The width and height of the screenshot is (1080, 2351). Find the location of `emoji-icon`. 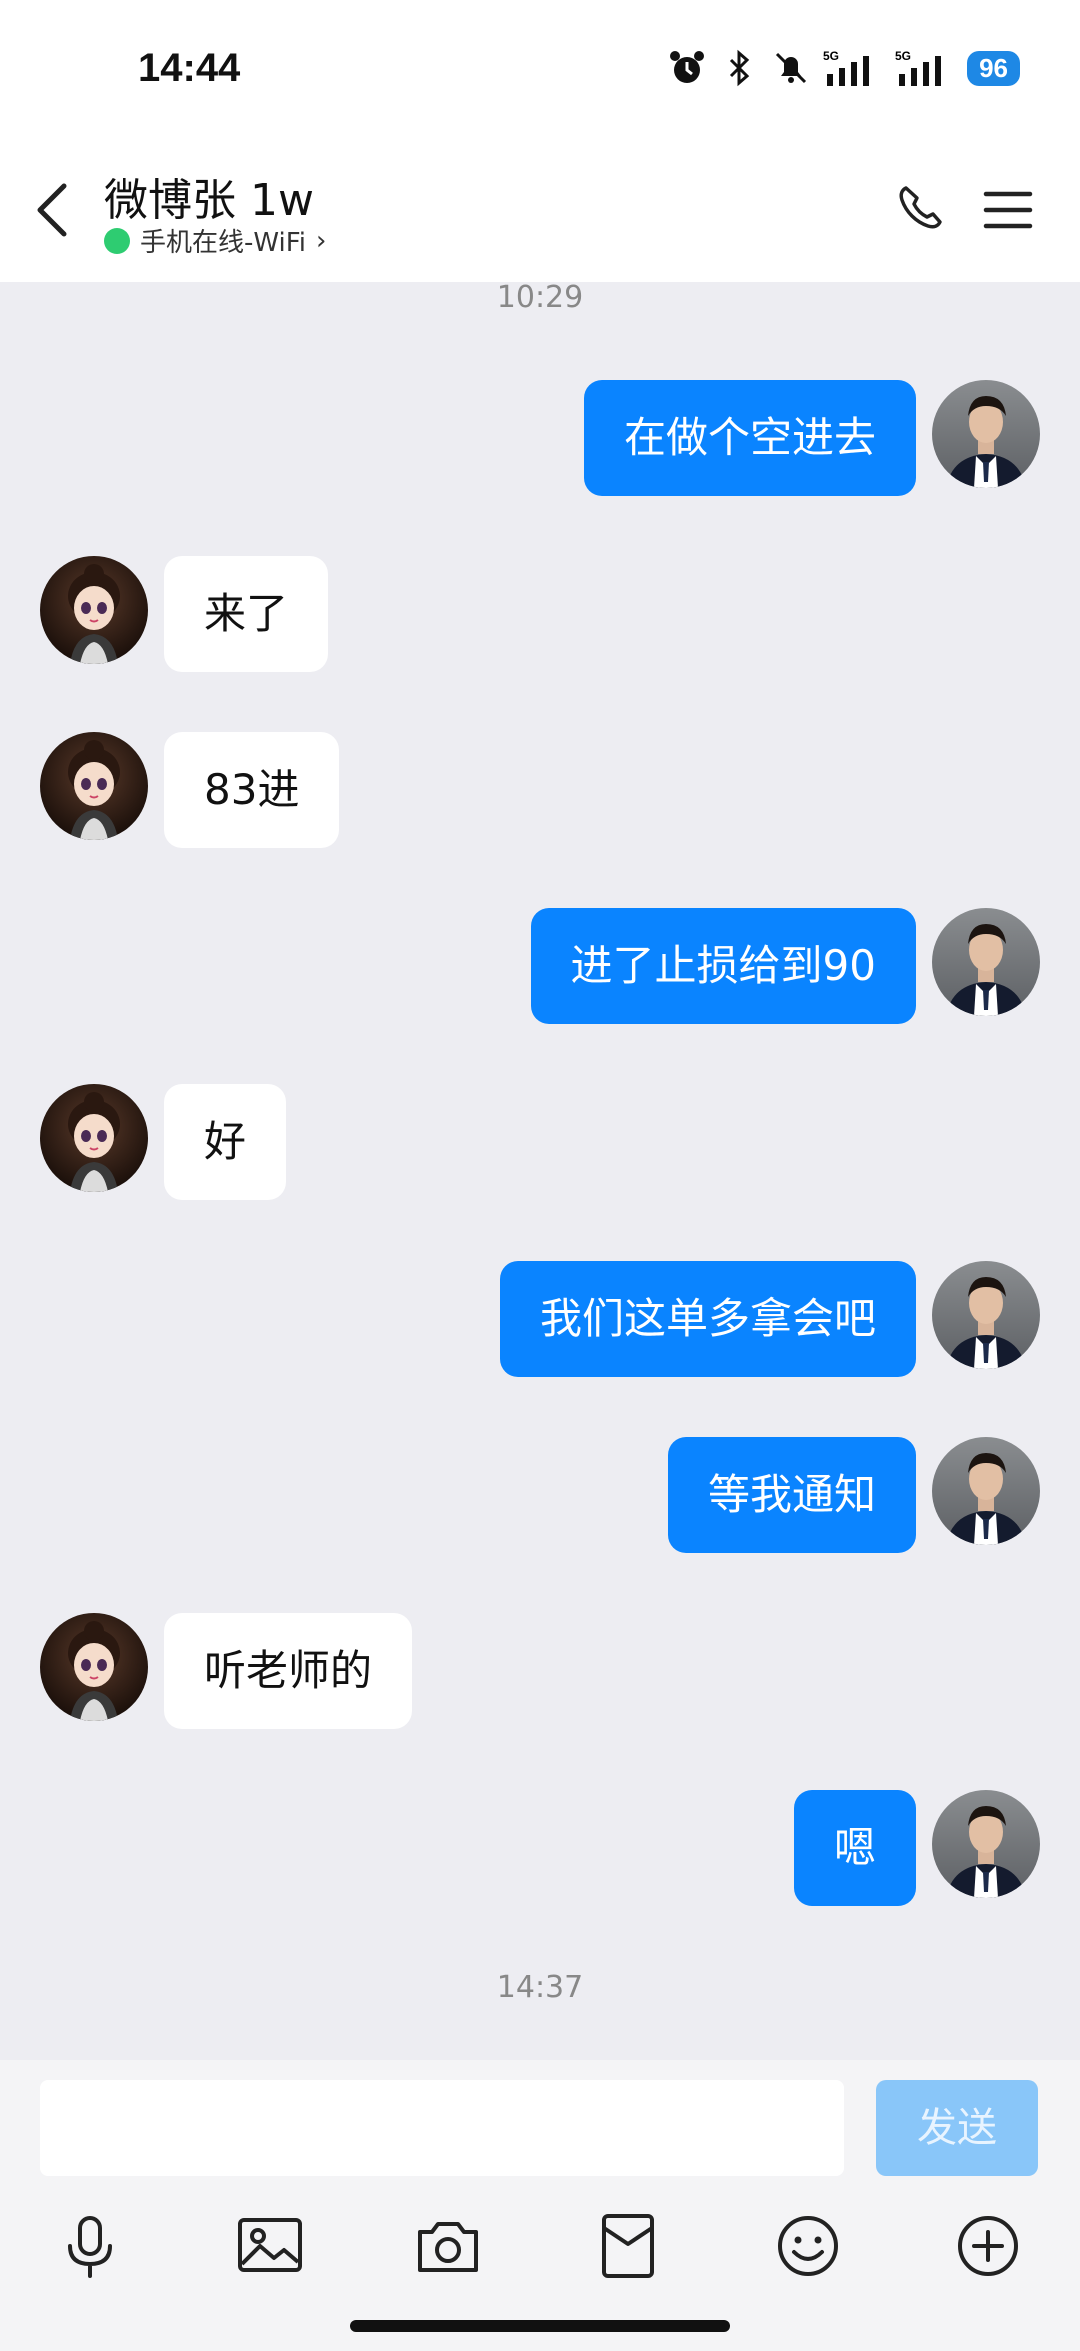

emoji-icon is located at coordinates (808, 2246).